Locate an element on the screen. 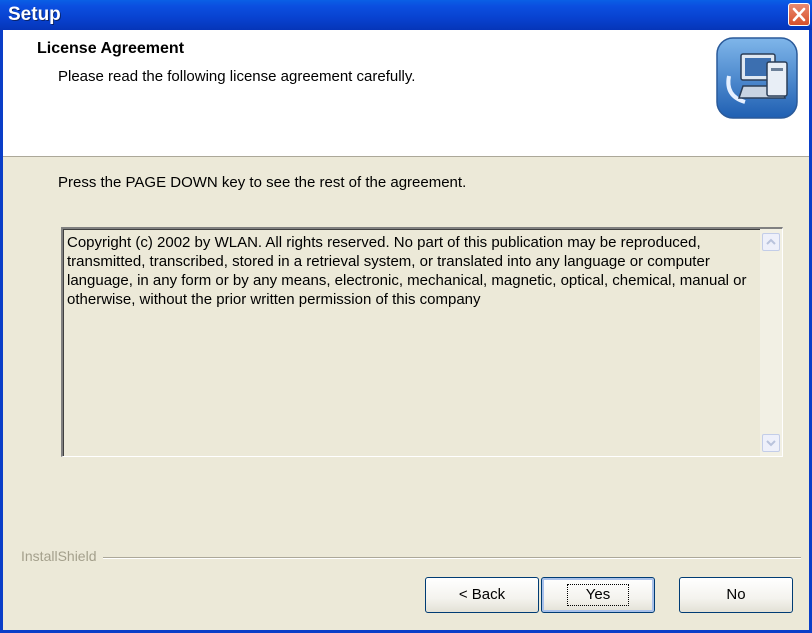 The image size is (812, 633). window-title: Setup is located at coordinates (34, 14).